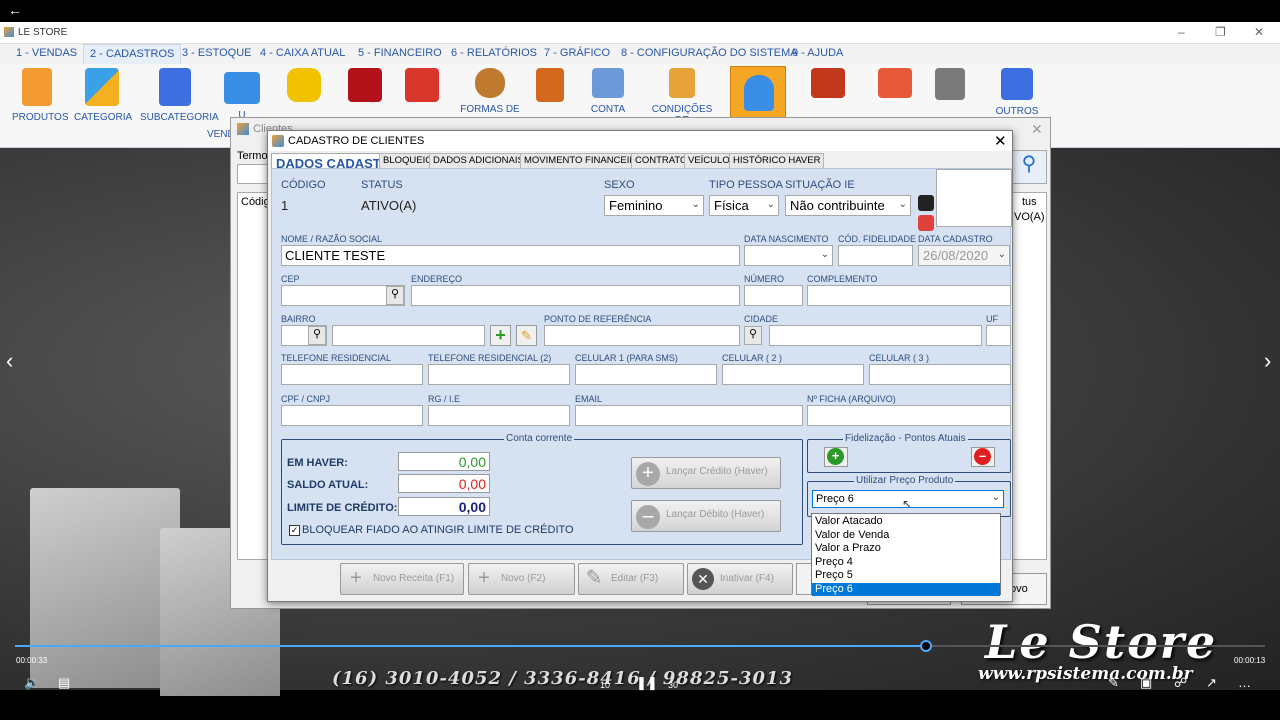  What do you see at coordinates (499, 374) in the screenshot?
I see `telefone2-input` at bounding box center [499, 374].